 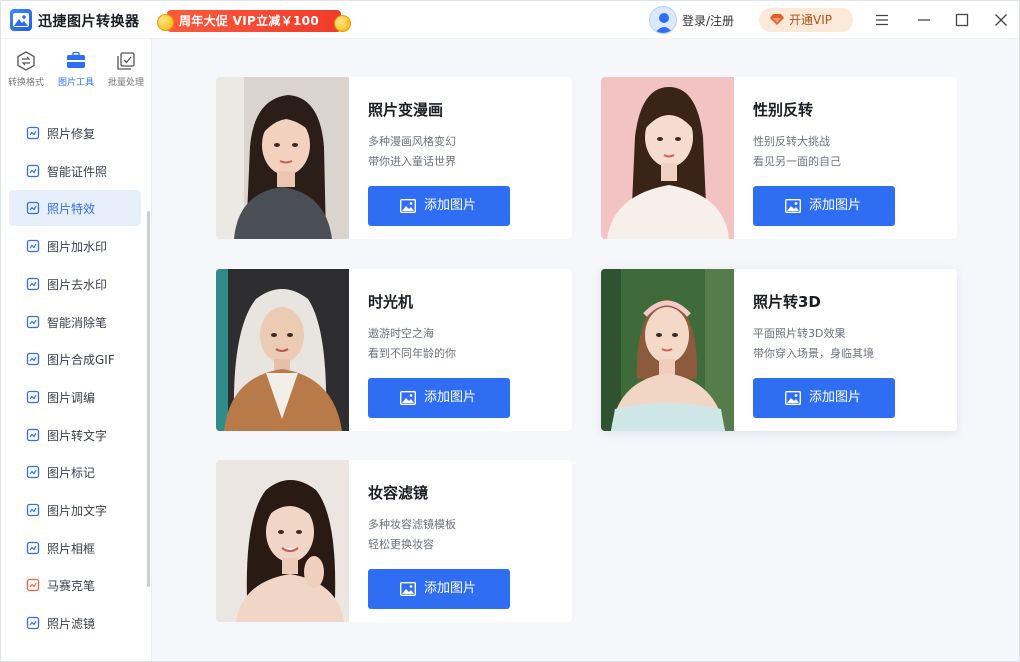 What do you see at coordinates (667, 158) in the screenshot?
I see `gender-swap-preview-image` at bounding box center [667, 158].